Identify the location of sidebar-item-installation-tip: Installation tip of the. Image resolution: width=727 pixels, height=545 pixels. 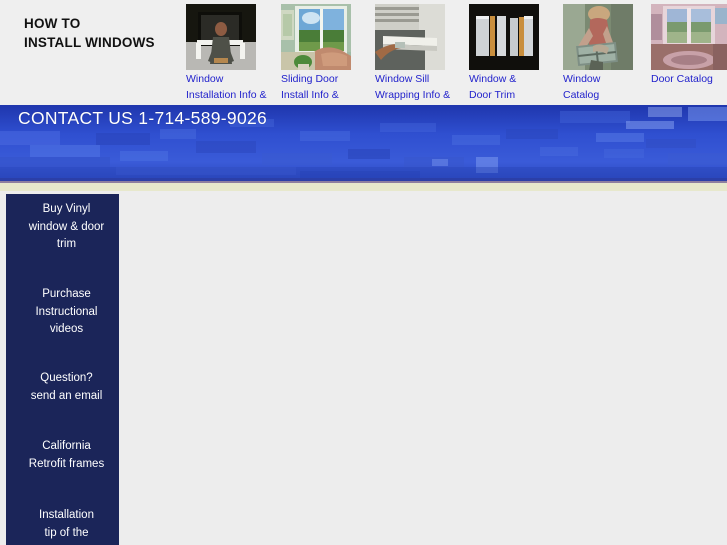
(66, 524).